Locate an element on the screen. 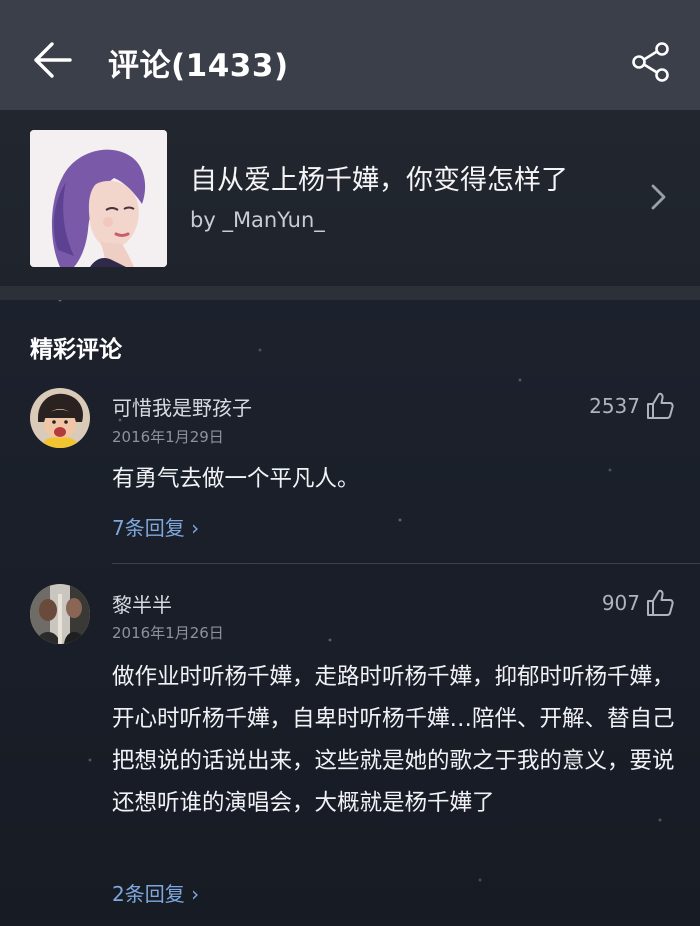 The image size is (700, 926). playlist-author: by _ManYun_ is located at coordinates (257, 220).